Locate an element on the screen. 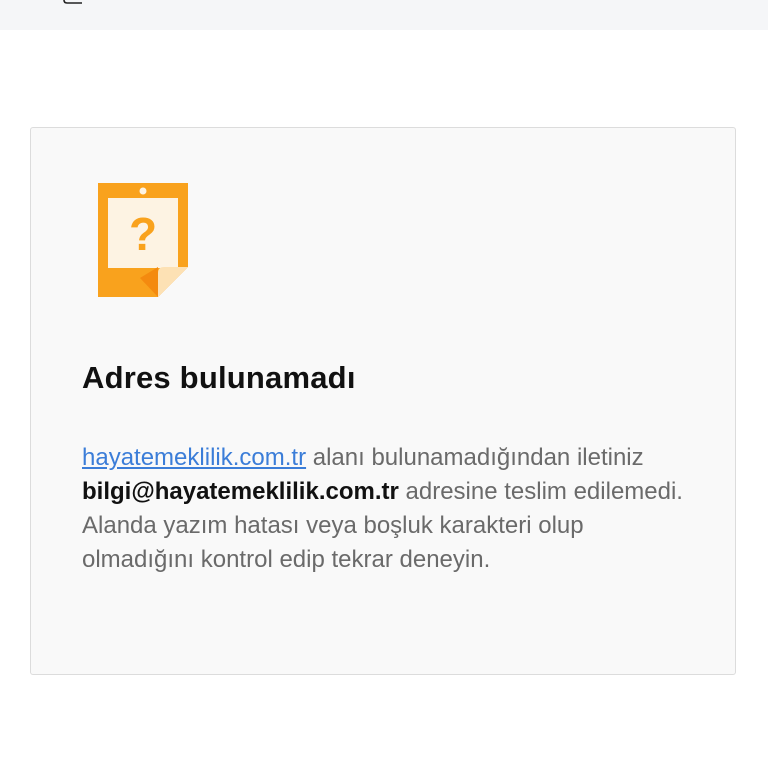  domain-link: hayatemeklilik.com.tr is located at coordinates (194, 457).